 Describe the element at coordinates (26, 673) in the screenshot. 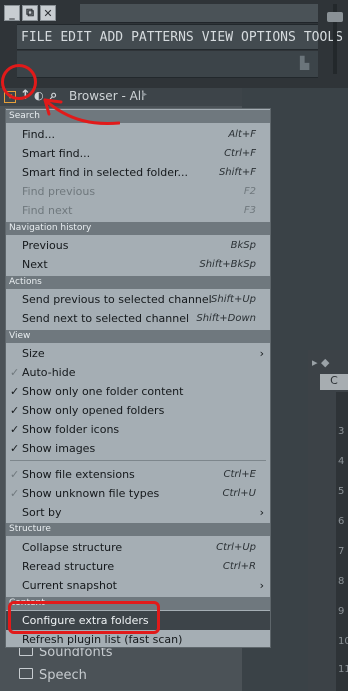

I see `folder-icon` at that location.